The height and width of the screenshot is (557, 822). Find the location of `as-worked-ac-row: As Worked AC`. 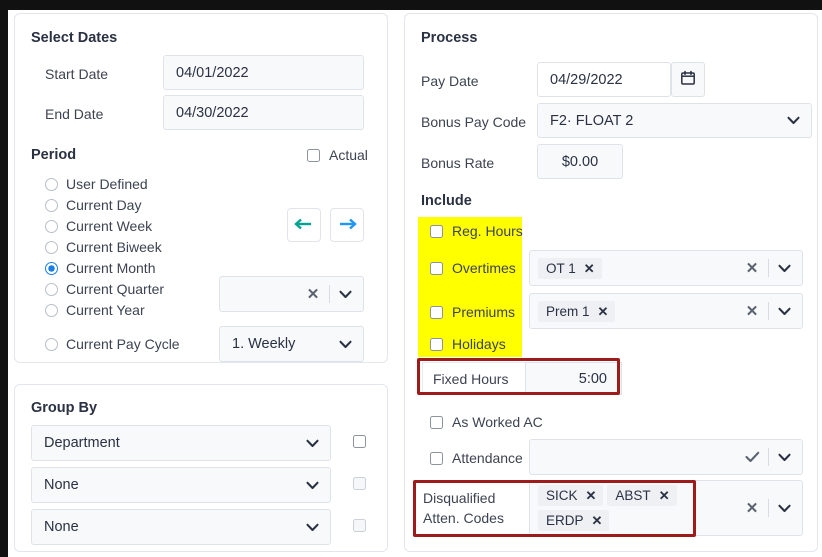

as-worked-ac-row: As Worked AC is located at coordinates (486, 422).